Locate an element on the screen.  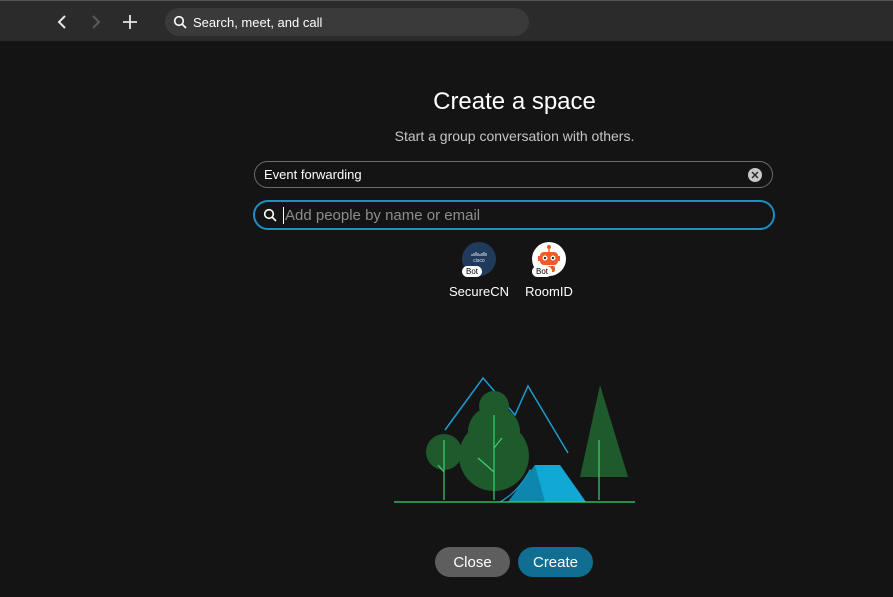
space-name-field: Event forwarding is located at coordinates (513, 174).